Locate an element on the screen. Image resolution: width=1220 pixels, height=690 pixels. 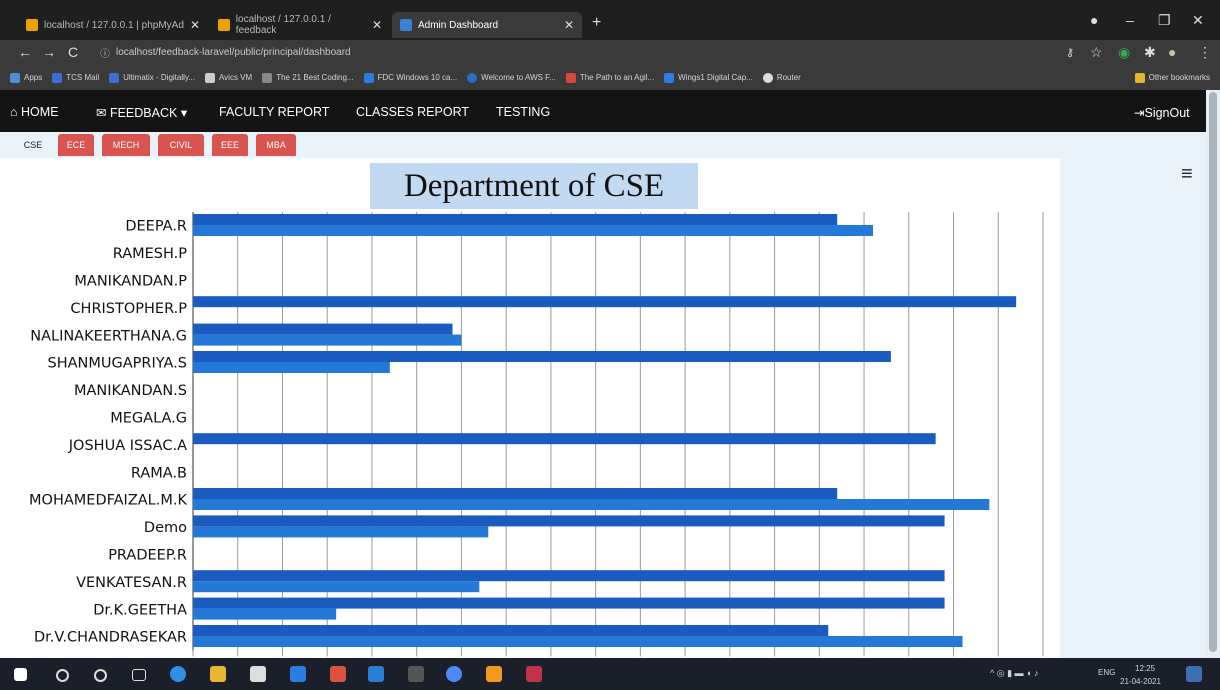
profile-icon: ● is located at coordinates (1094, 20).